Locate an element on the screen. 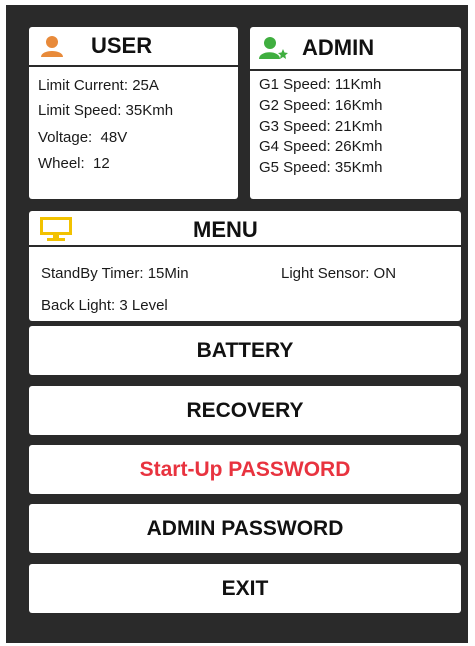 The width and height of the screenshot is (475, 646). admin-password-button: ADMIN PASSWORD is located at coordinates (245, 528).